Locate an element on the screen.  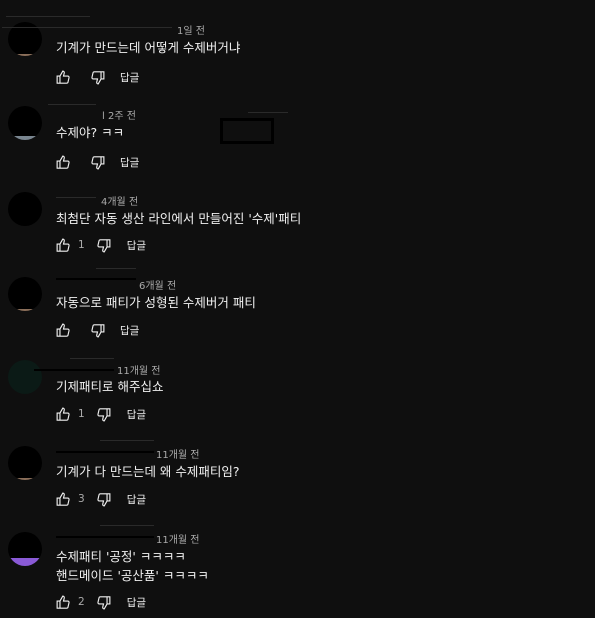
comment-actions: 2 답글 is located at coordinates (100, 602).